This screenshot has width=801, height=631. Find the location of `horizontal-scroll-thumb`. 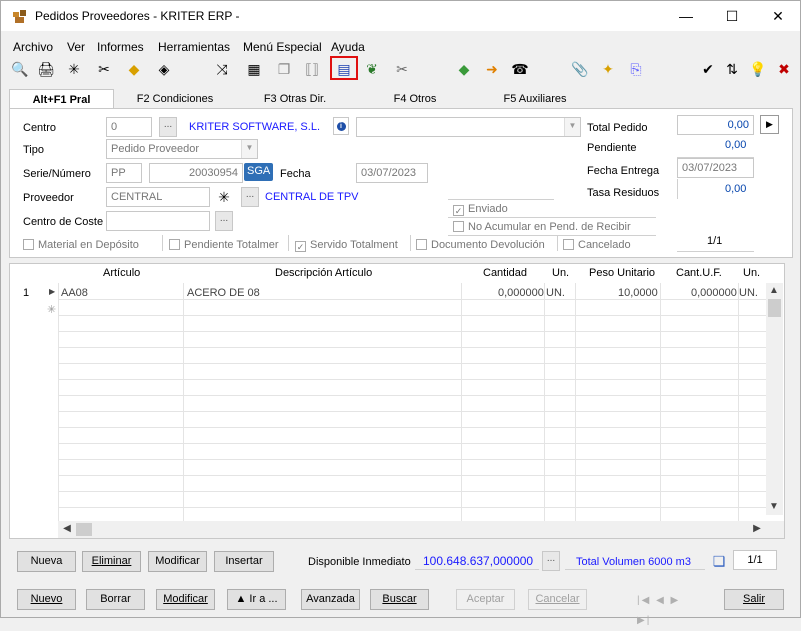

horizontal-scroll-thumb is located at coordinates (84, 529).